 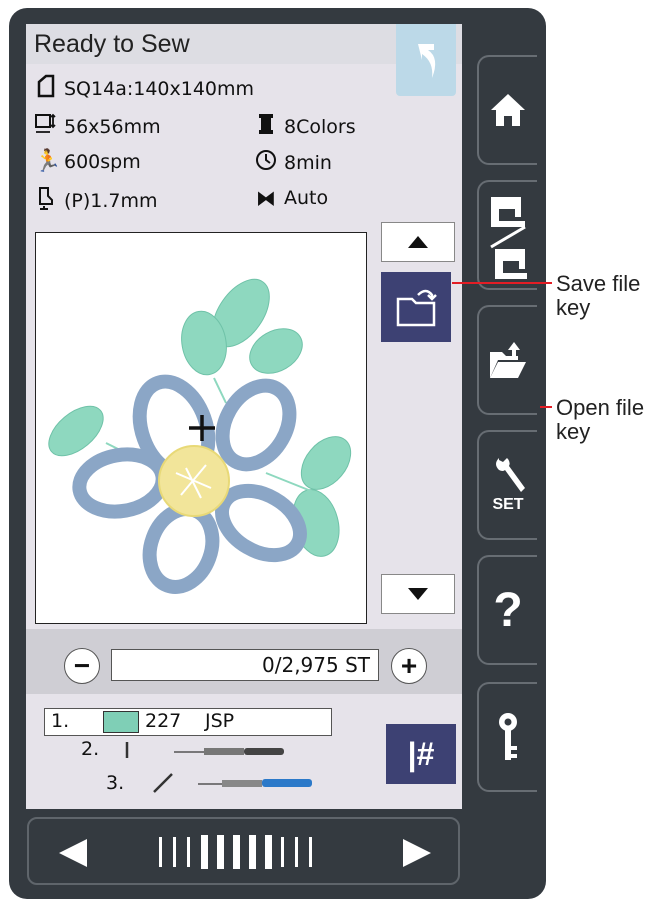 What do you see at coordinates (74, 853) in the screenshot?
I see `scroll-left-icon` at bounding box center [74, 853].